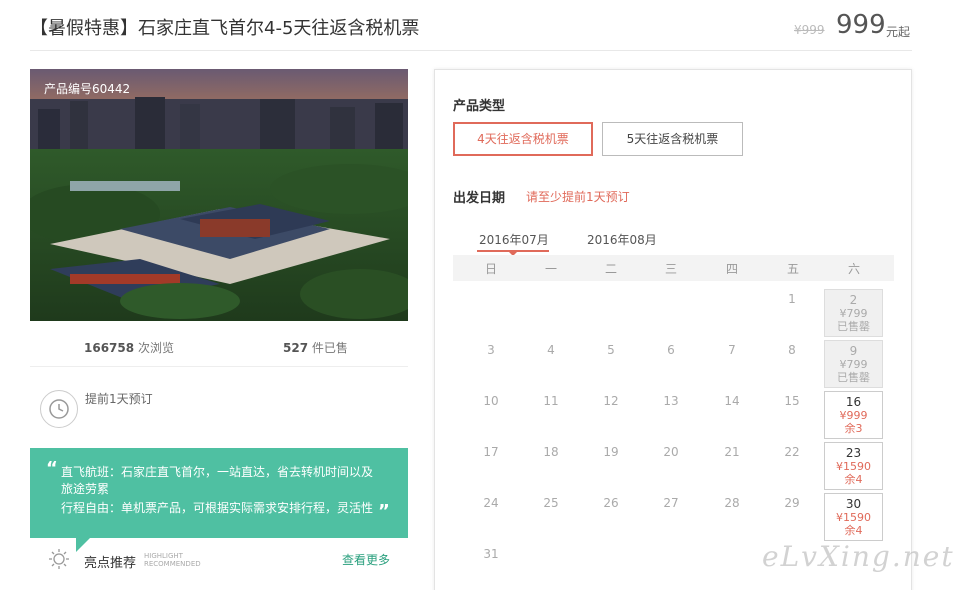 The width and height of the screenshot is (967, 590). I want to click on page-header: 【暑假特惠】石家庄直飞首尔4-5天往返含税机票 ¥999 999 元起, so click(483, 26).